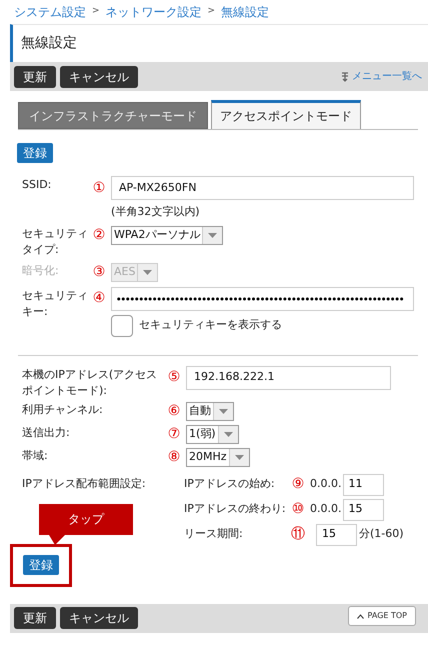 The height and width of the screenshot is (659, 428). I want to click on field-label: SSID:, so click(37, 185).